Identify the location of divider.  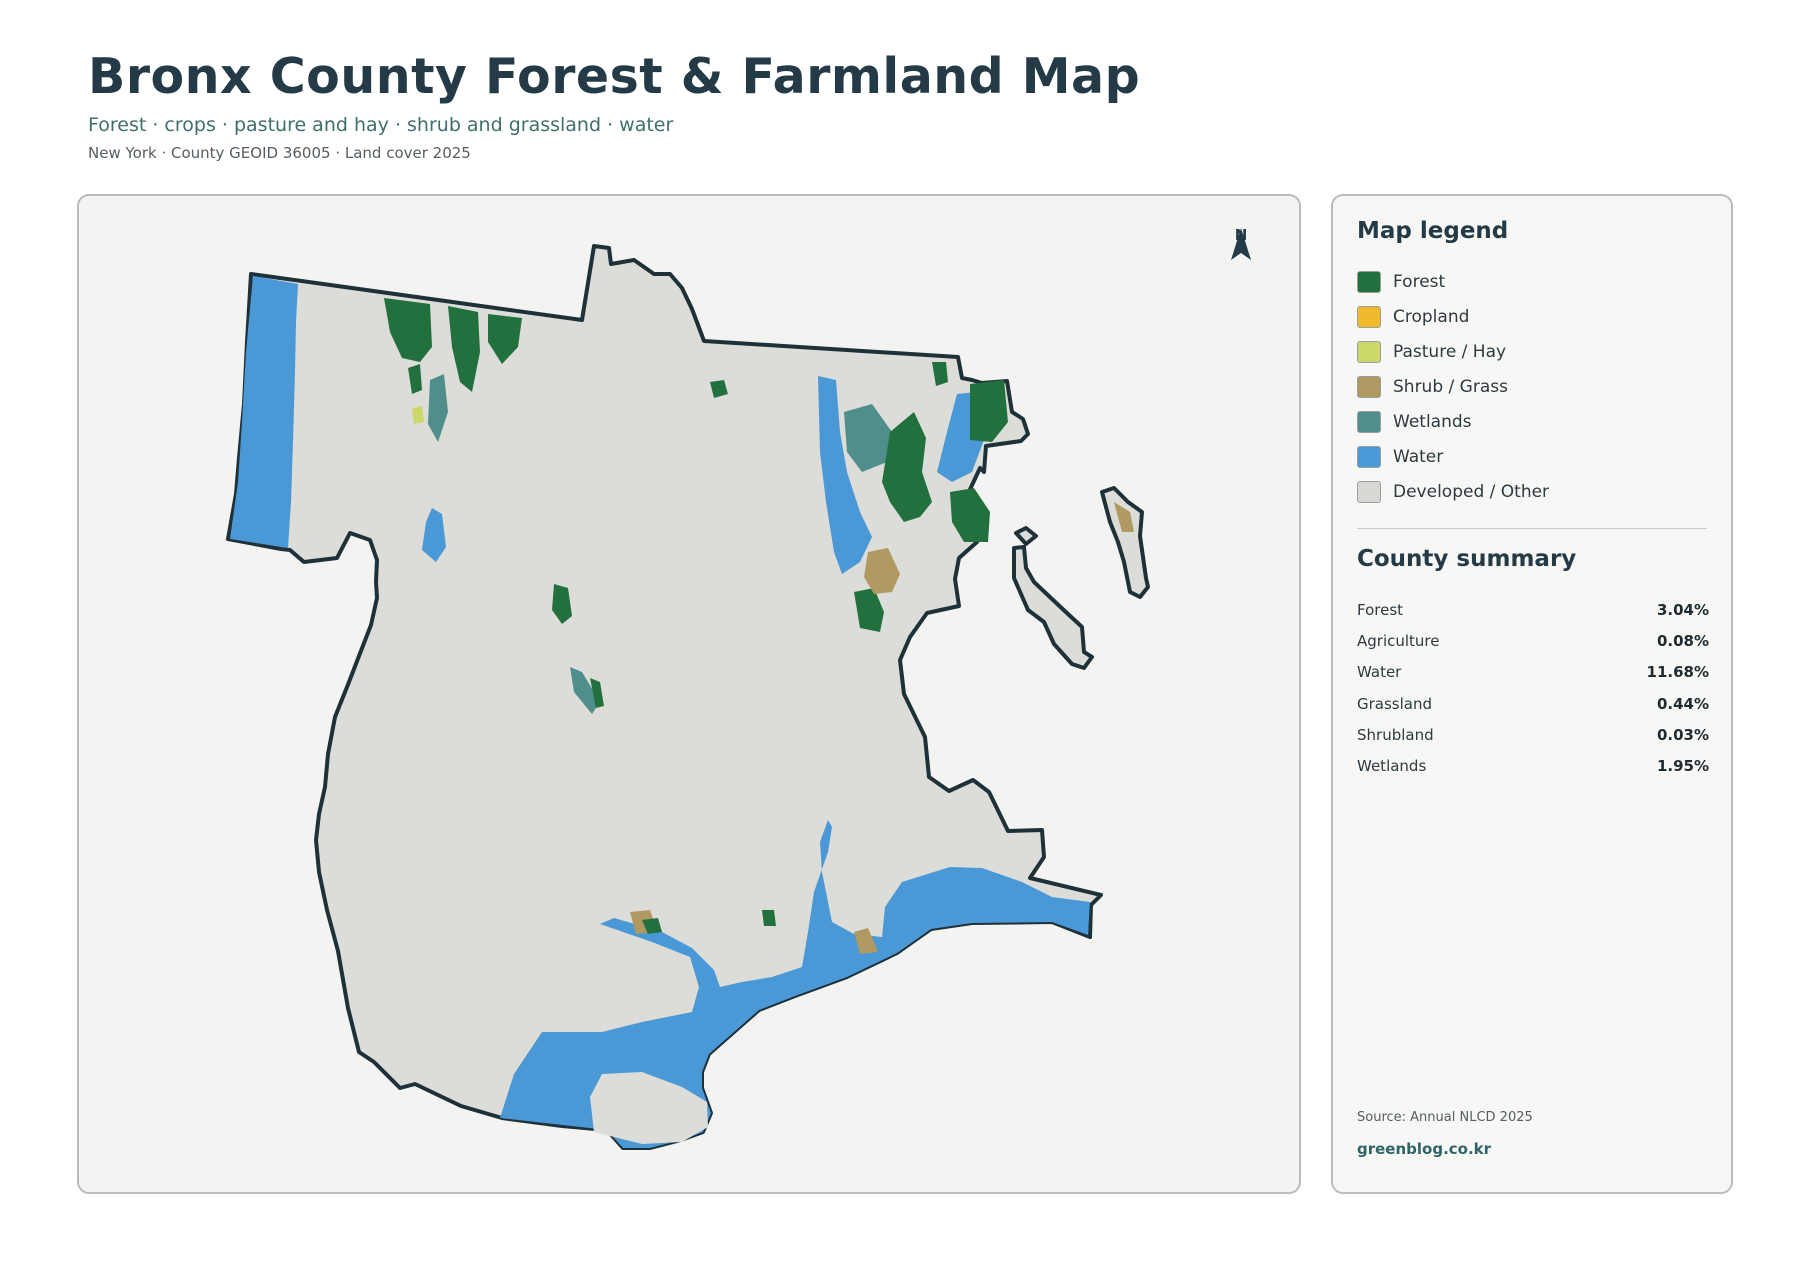
(1532, 528).